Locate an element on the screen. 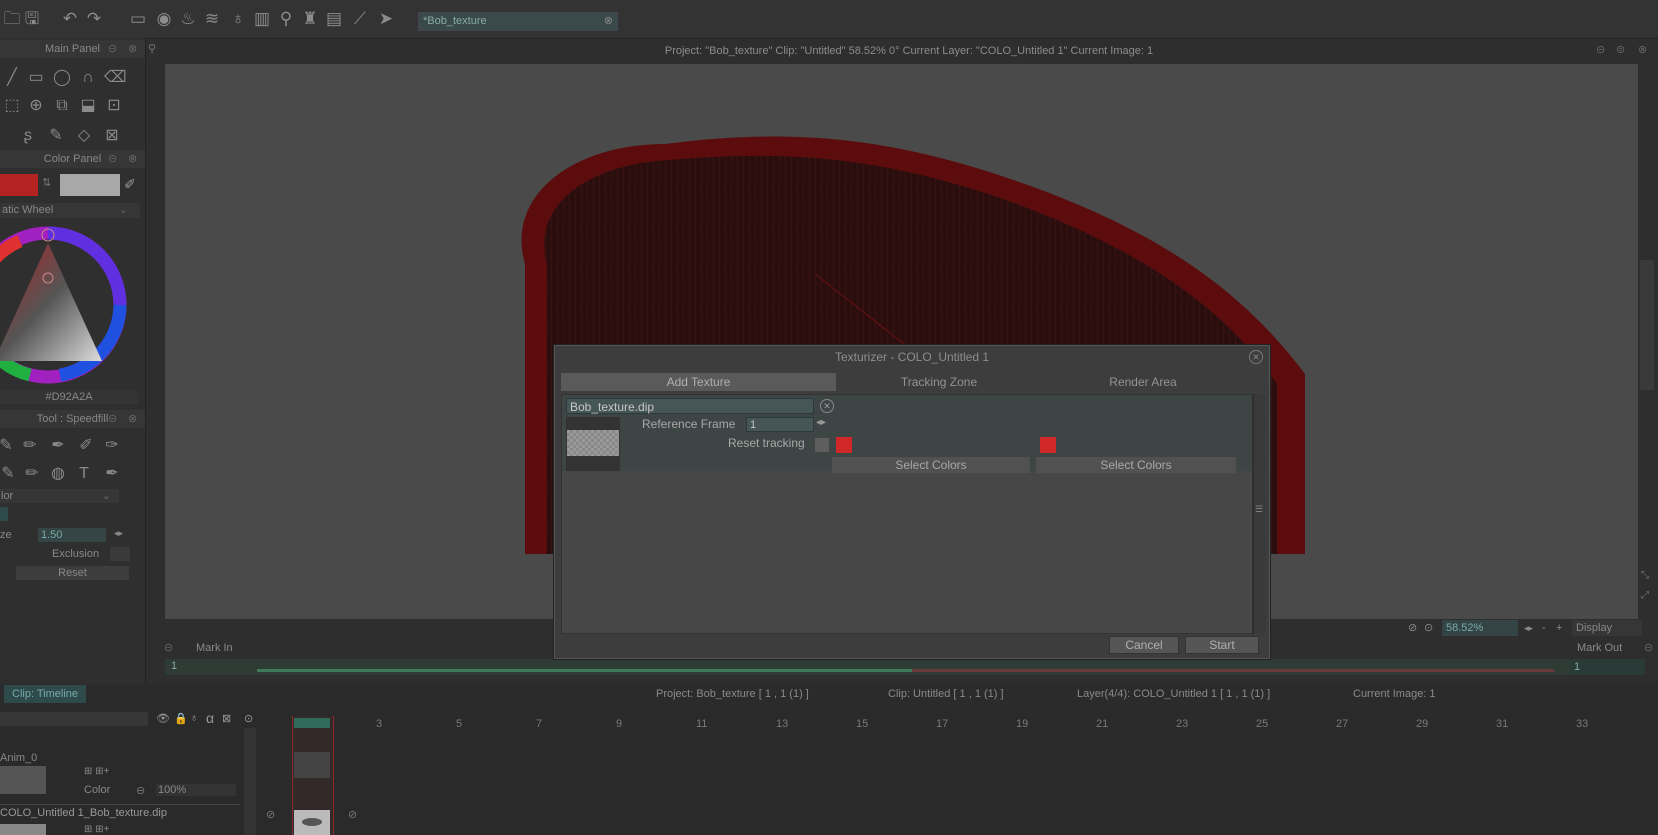 This screenshot has height=835, width=1658. alpha-icon: α is located at coordinates (210, 718).